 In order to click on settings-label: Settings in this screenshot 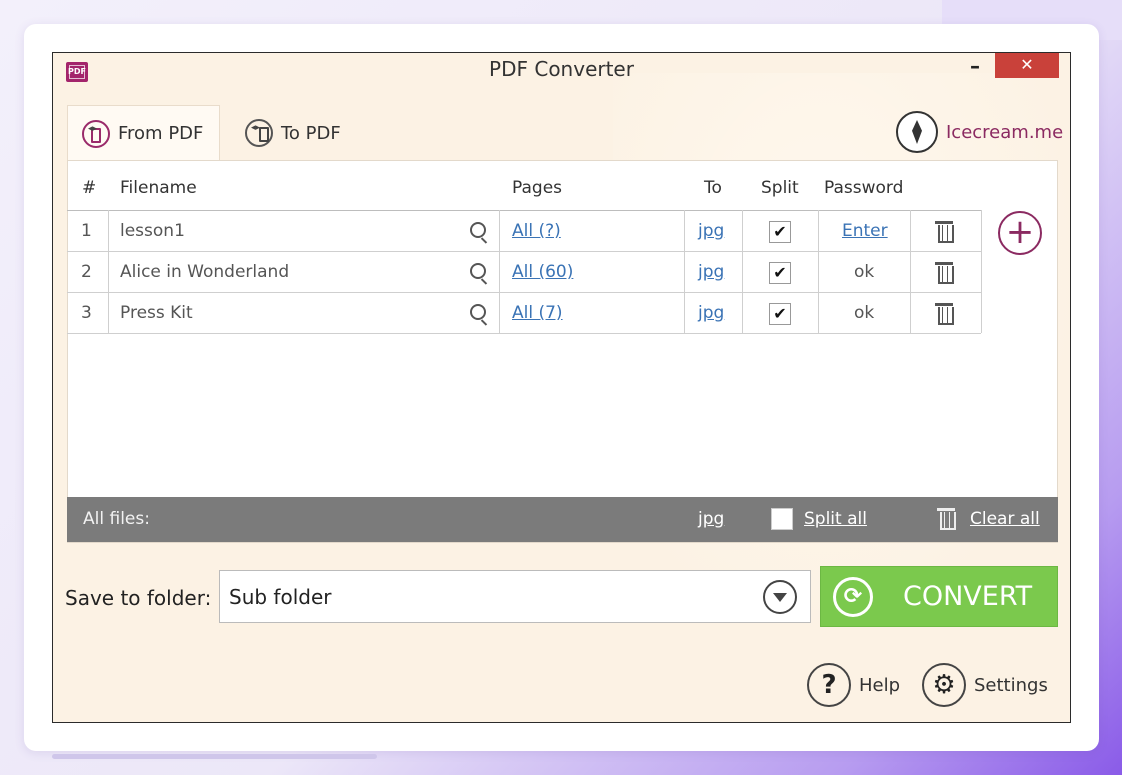, I will do `click(1011, 685)`.